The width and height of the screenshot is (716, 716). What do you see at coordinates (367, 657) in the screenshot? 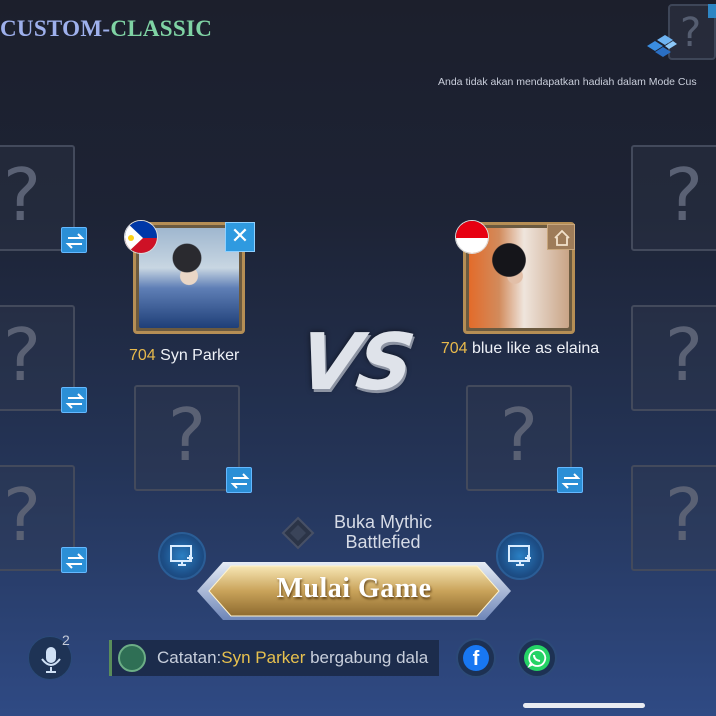
I see `chat-message-text: bergabung dala` at bounding box center [367, 657].